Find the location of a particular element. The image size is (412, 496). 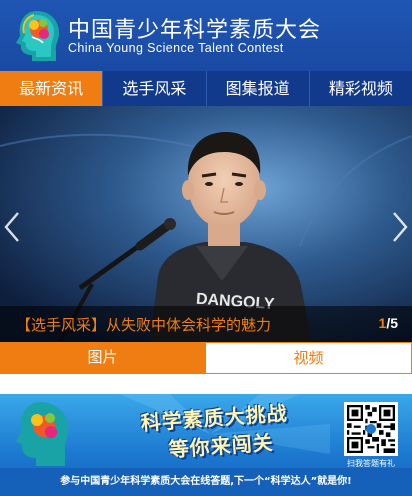

slide-caption-link: 【选手风采】从失败中体会科学的魅力 is located at coordinates (143, 324).